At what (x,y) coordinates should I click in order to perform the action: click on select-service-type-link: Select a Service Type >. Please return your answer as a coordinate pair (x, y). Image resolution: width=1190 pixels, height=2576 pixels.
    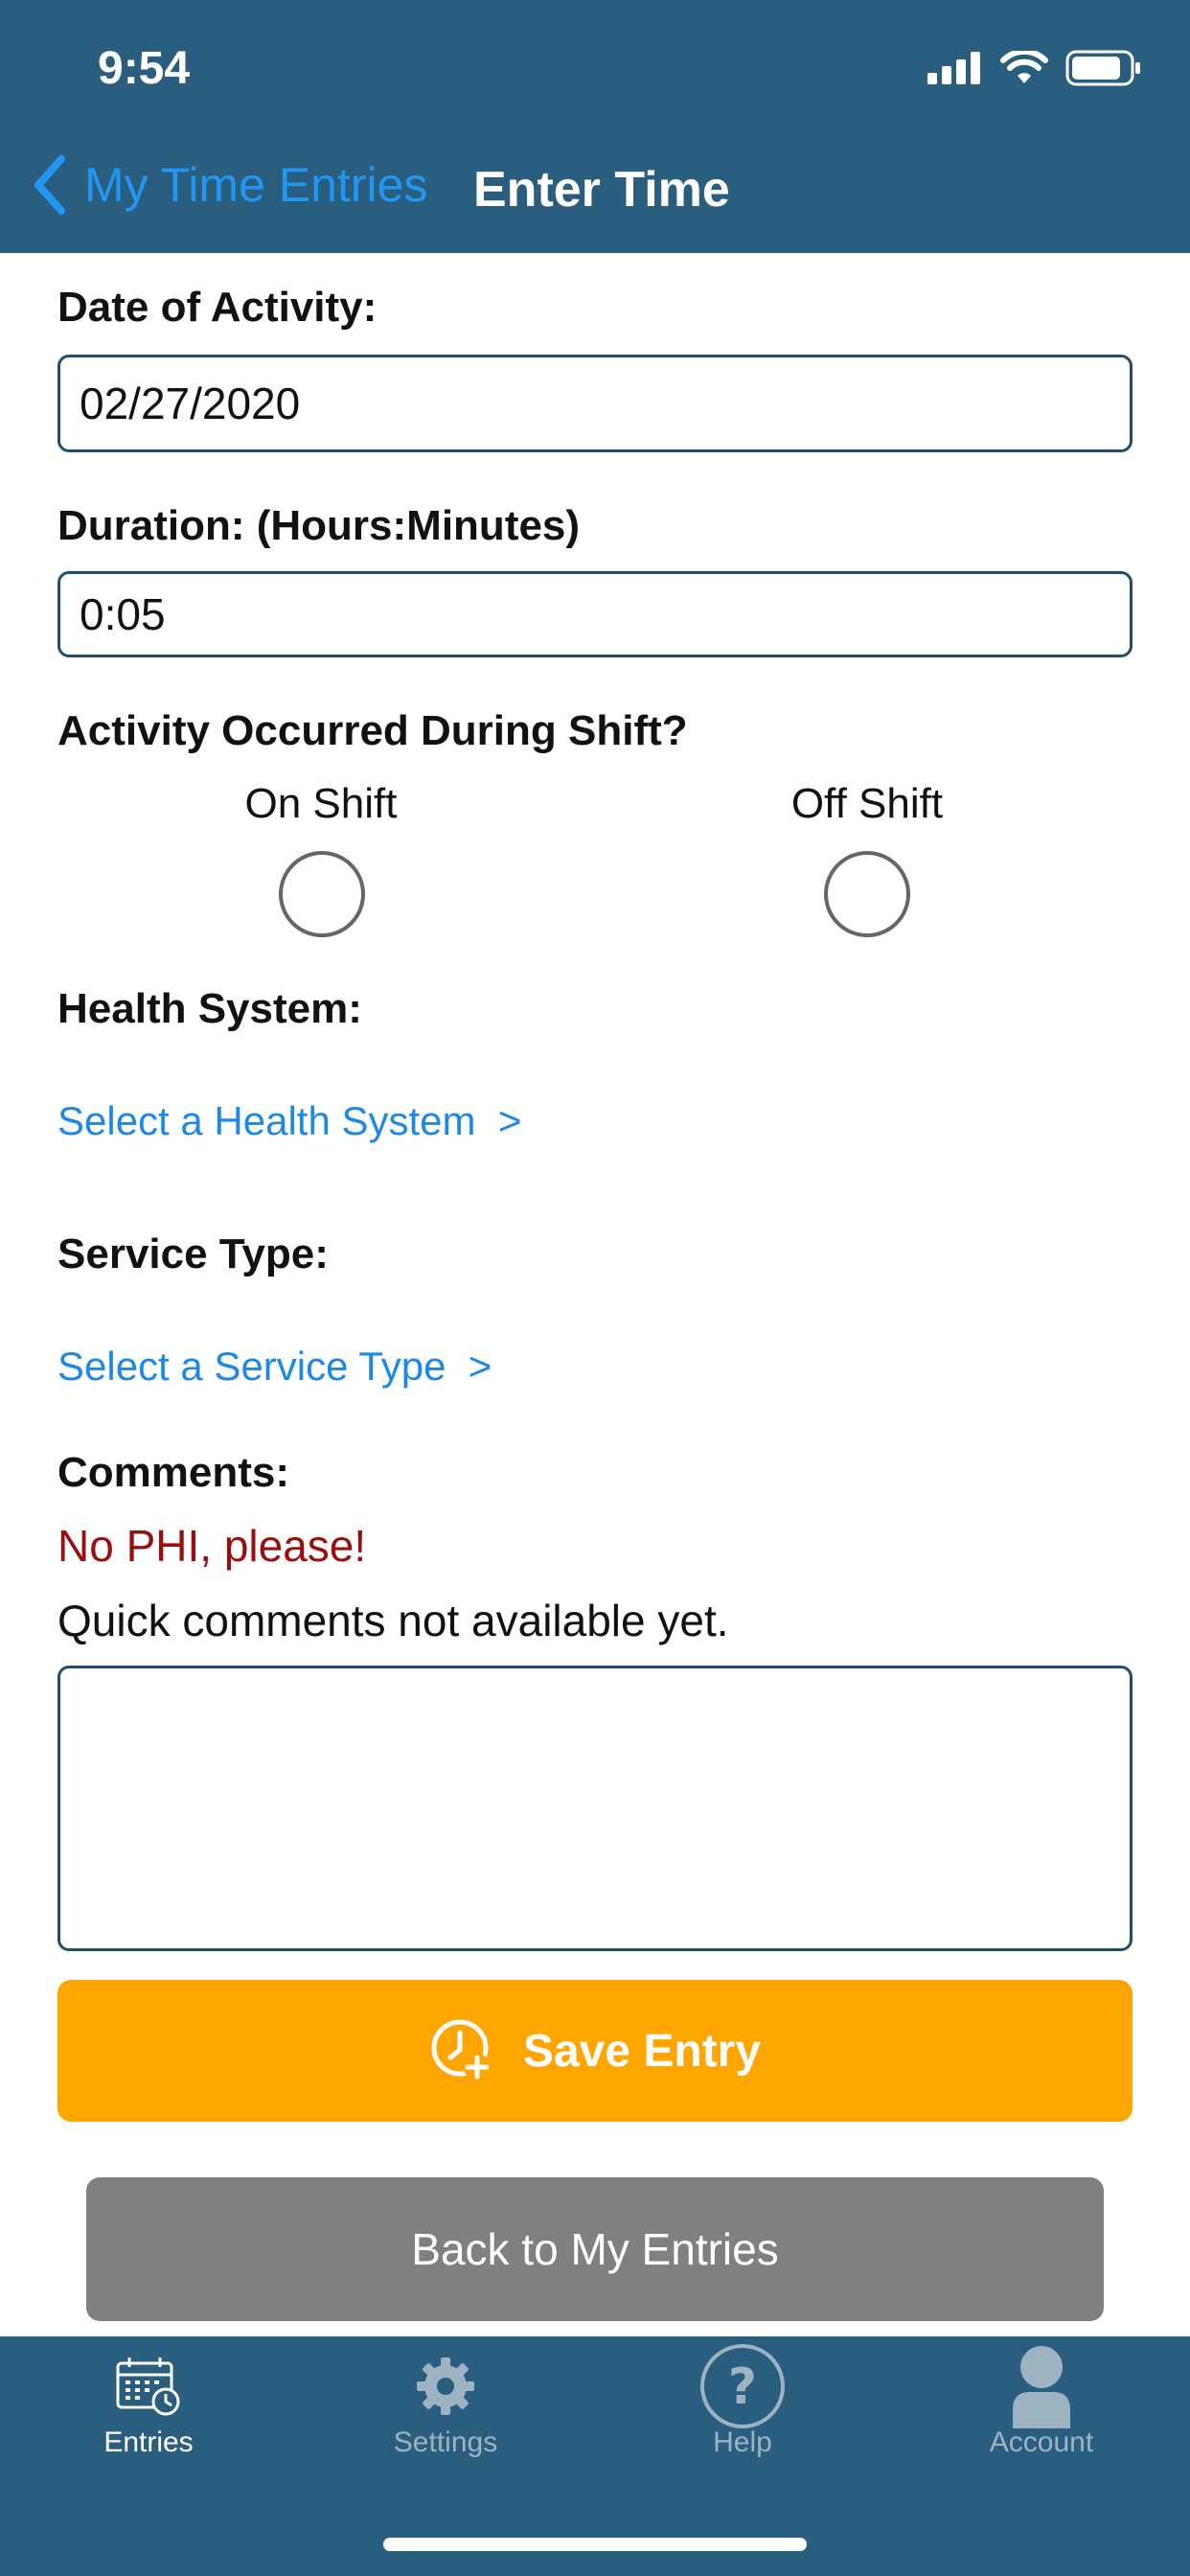
    Looking at the image, I should click on (274, 1367).